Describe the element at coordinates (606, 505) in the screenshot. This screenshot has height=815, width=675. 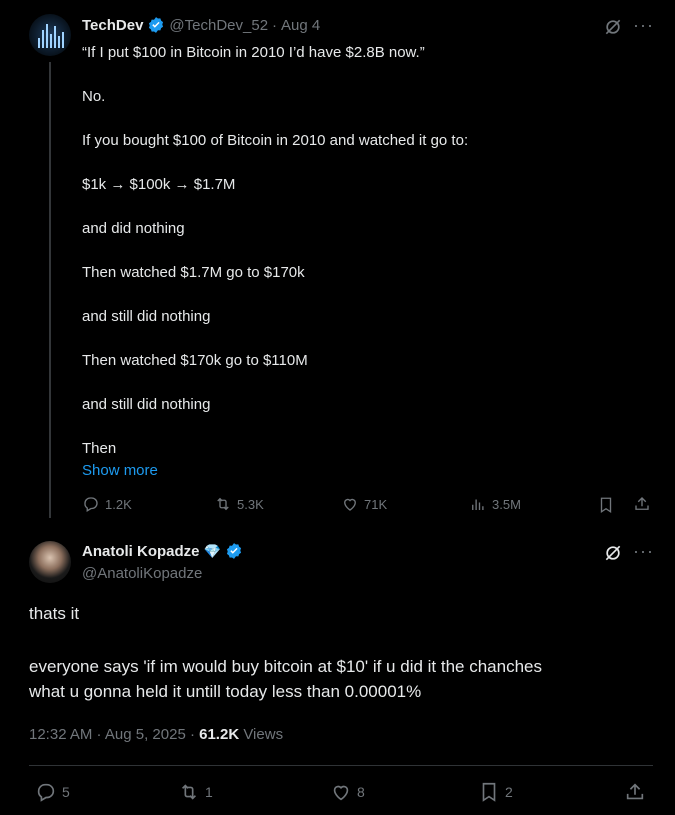
I see `bookmark-icon` at that location.